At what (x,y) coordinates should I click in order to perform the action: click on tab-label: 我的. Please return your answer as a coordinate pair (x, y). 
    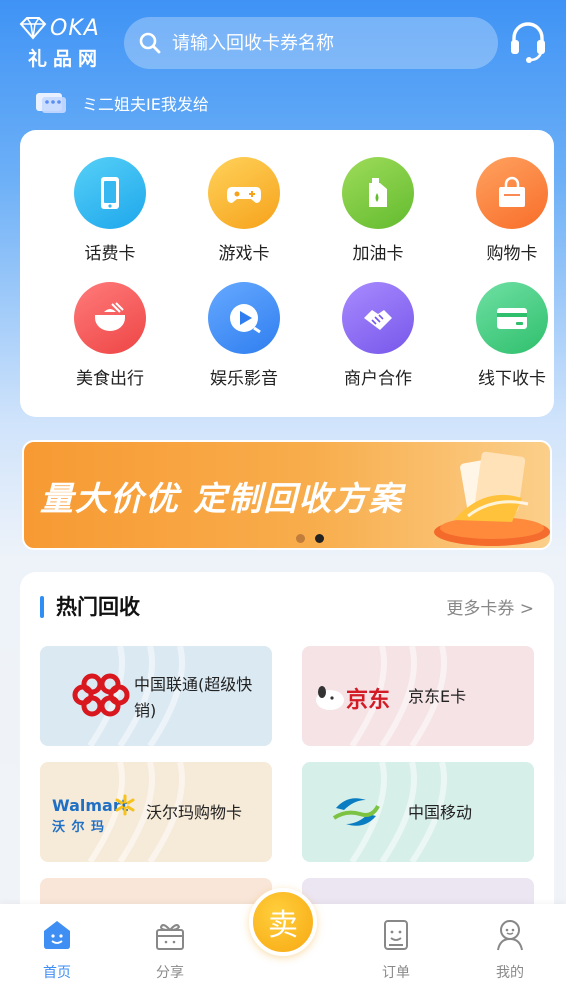
    Looking at the image, I should click on (510, 973).